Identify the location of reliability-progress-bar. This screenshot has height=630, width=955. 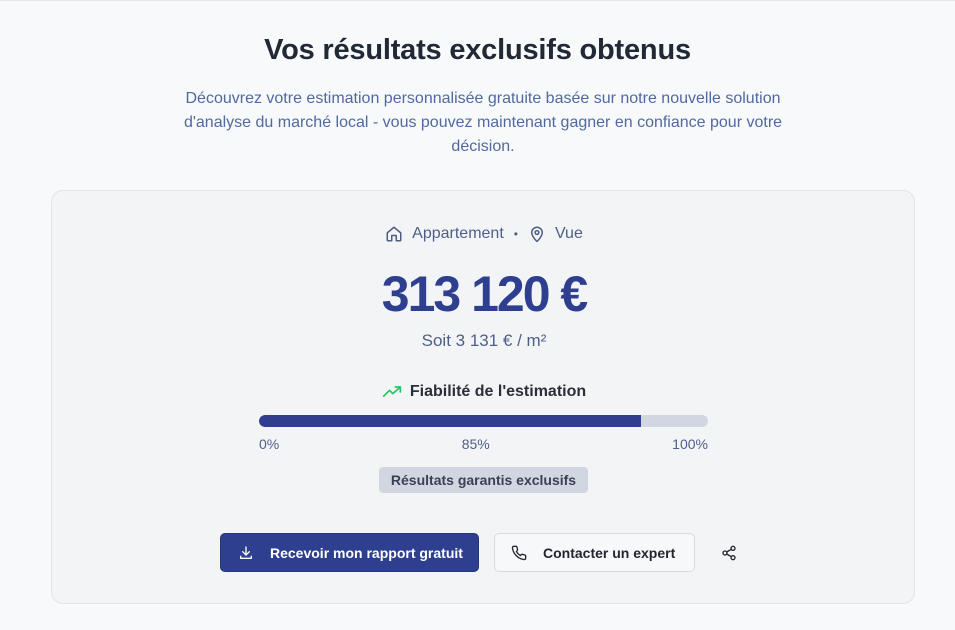
(483, 421).